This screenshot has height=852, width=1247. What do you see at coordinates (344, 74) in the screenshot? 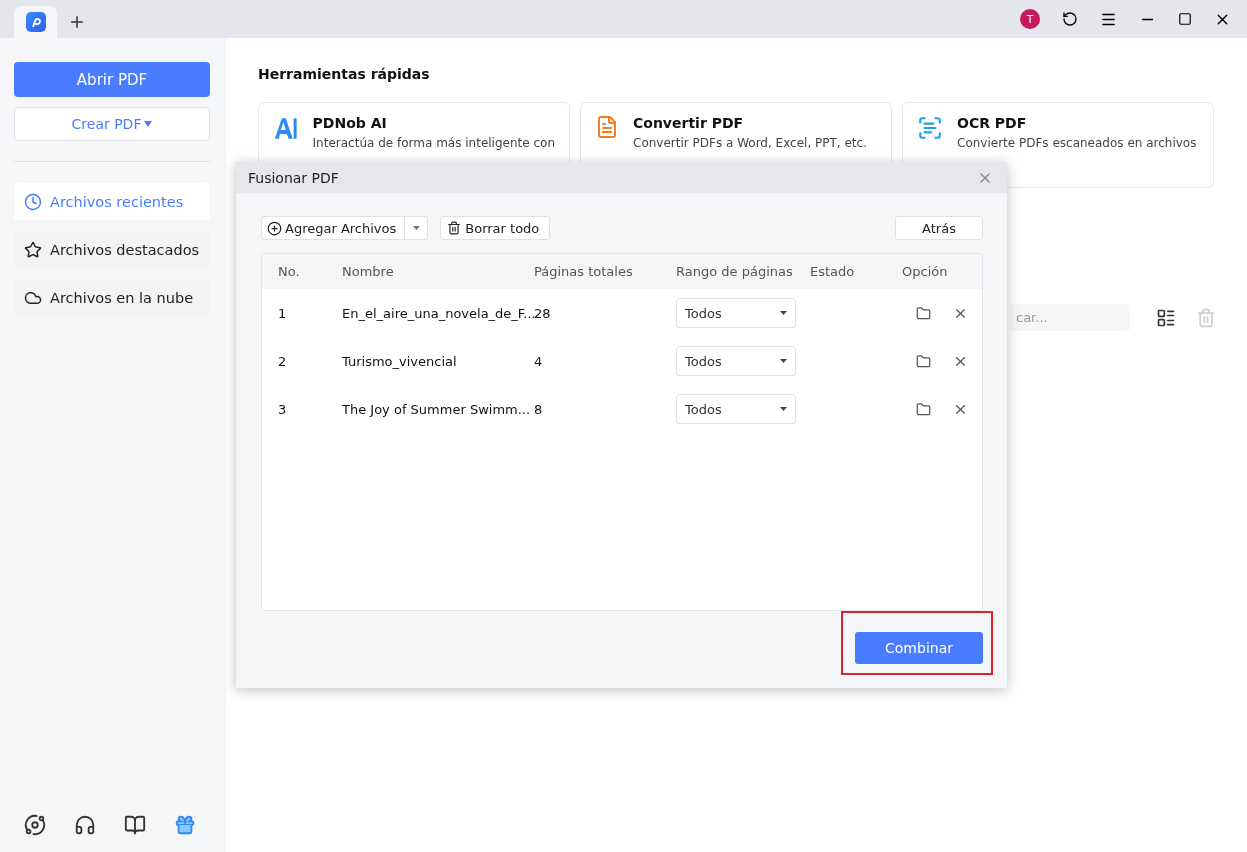
I see `section-heading: Herramientas rápidas` at bounding box center [344, 74].